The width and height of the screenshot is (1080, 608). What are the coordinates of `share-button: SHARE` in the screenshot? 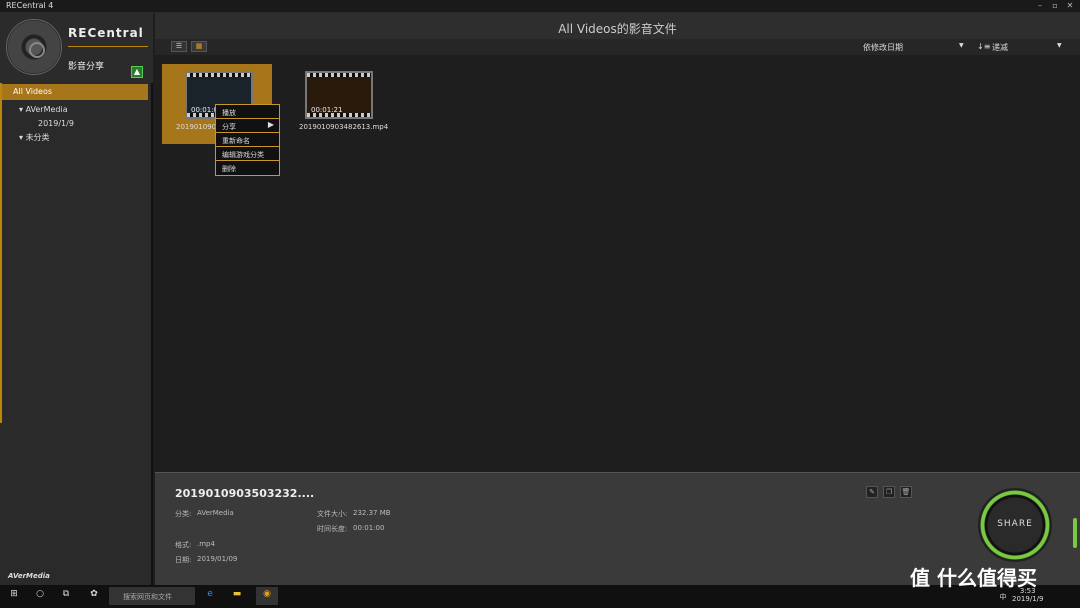 It's located at (1015, 525).